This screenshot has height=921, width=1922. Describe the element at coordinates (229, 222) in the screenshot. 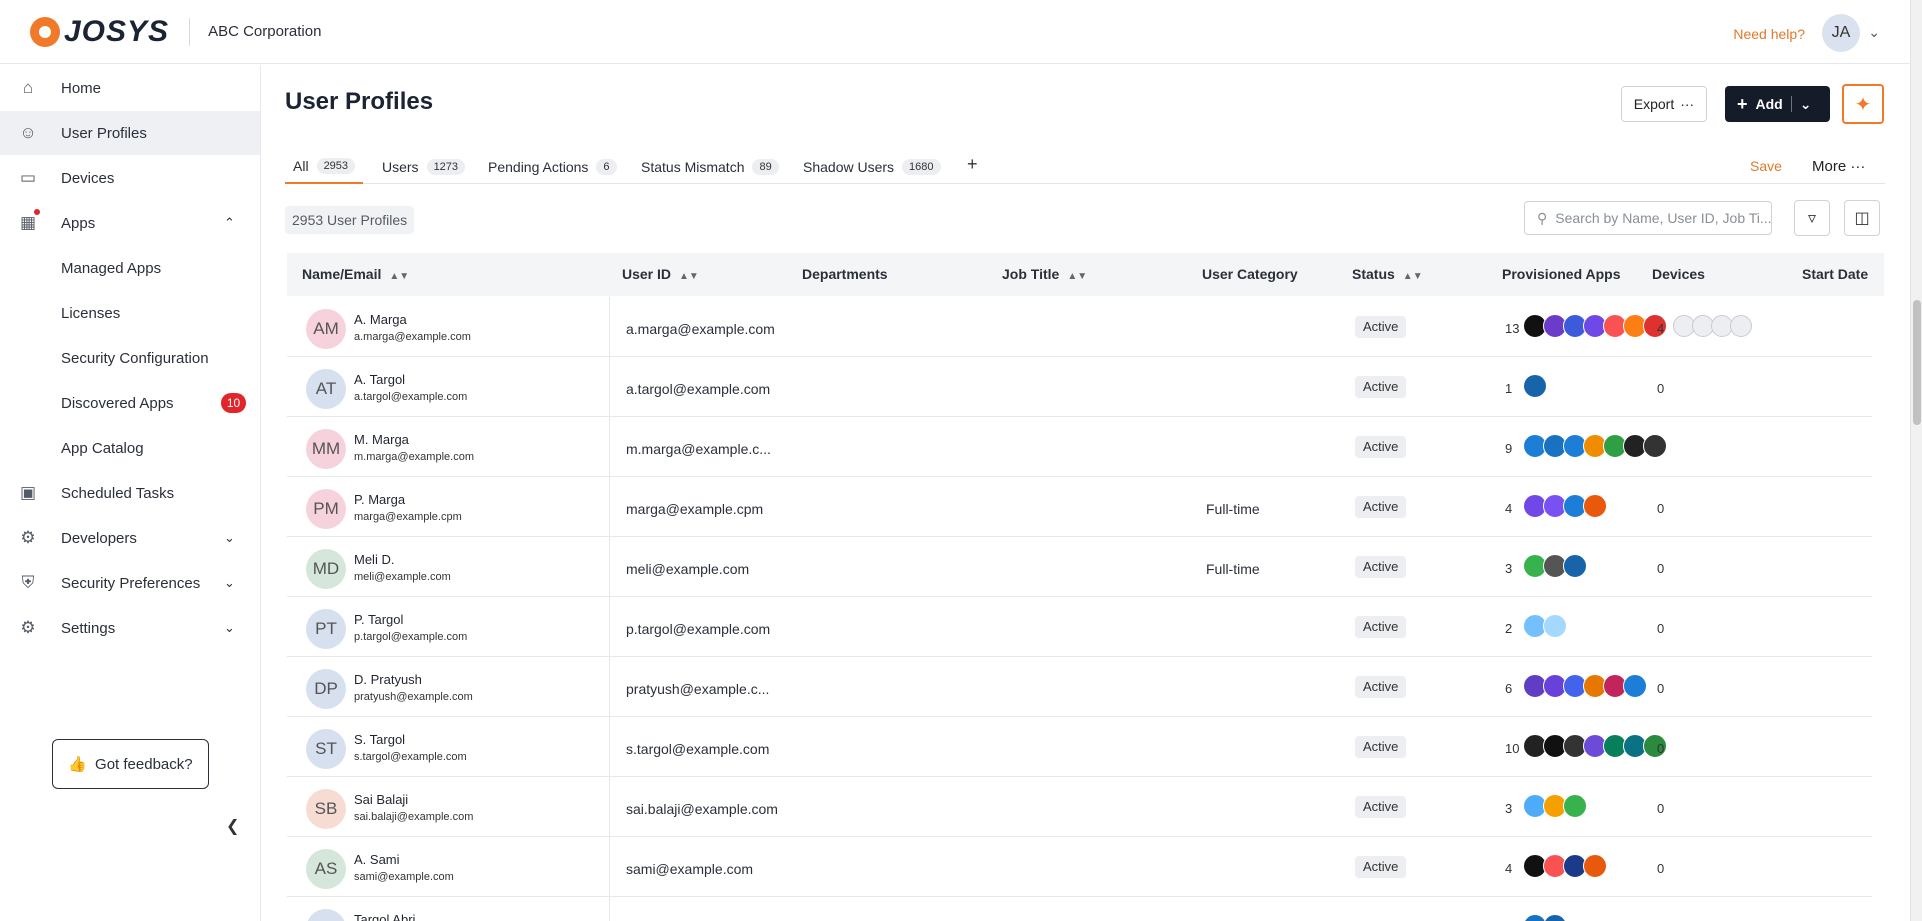

I see `chevron-up-icon: ⌃` at that location.